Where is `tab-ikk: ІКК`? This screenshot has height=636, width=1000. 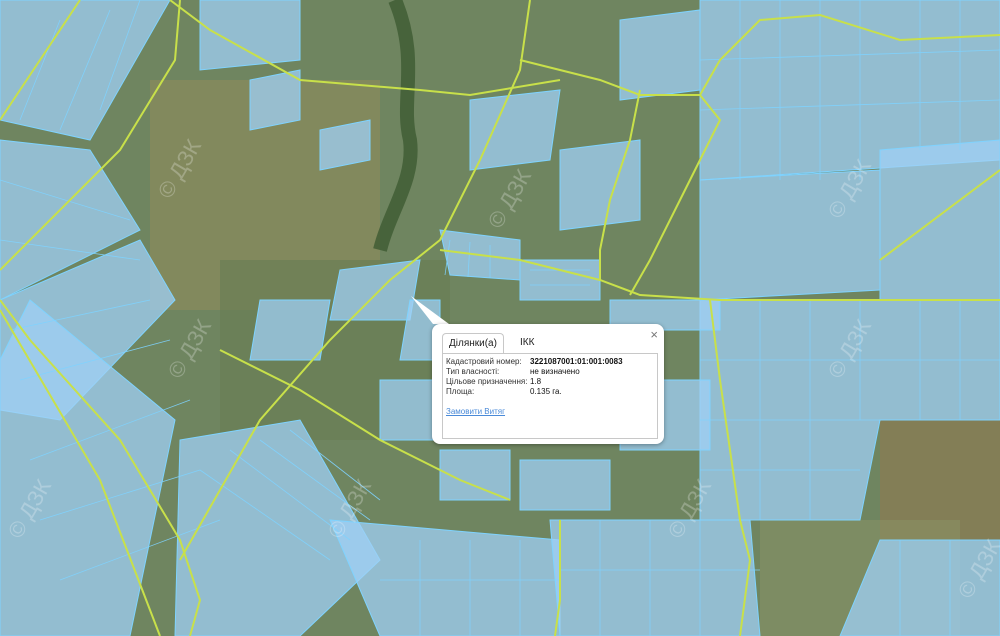 tab-ikk: ІКК is located at coordinates (527, 342).